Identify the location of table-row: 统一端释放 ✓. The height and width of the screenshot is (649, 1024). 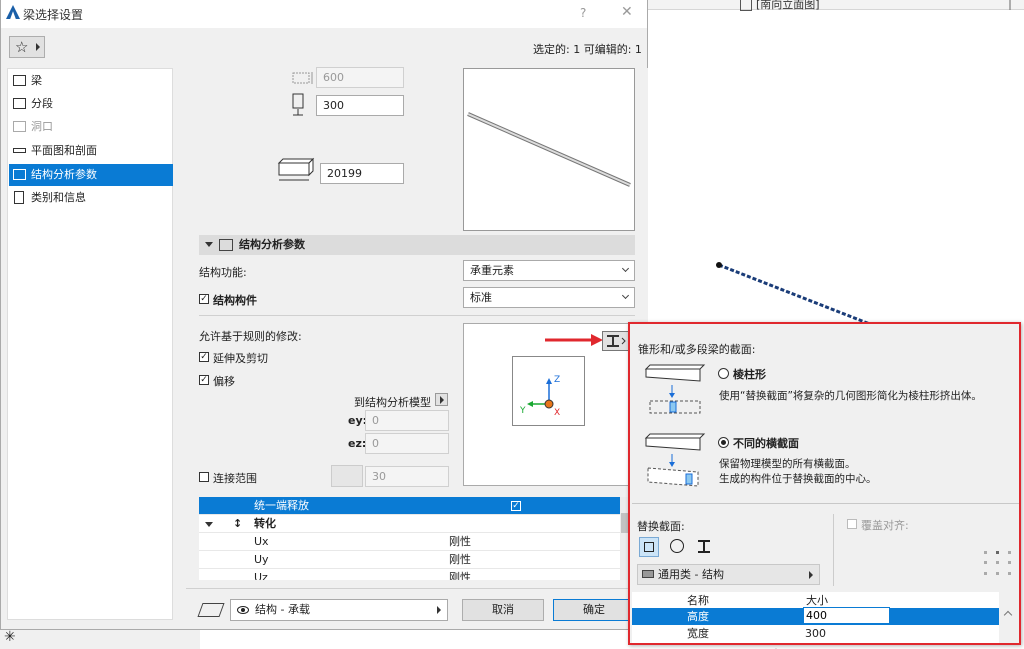
(409, 506).